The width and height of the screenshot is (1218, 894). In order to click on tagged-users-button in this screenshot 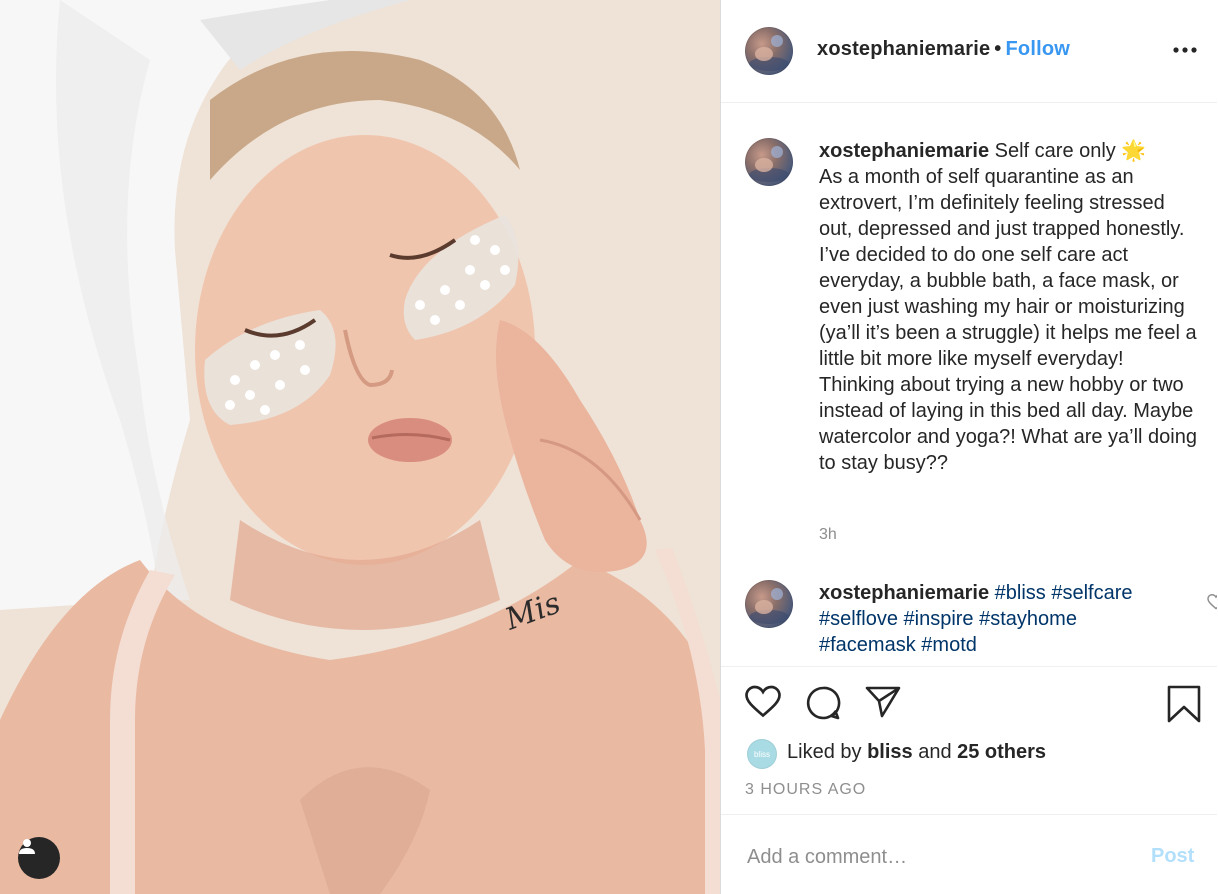, I will do `click(39, 858)`.